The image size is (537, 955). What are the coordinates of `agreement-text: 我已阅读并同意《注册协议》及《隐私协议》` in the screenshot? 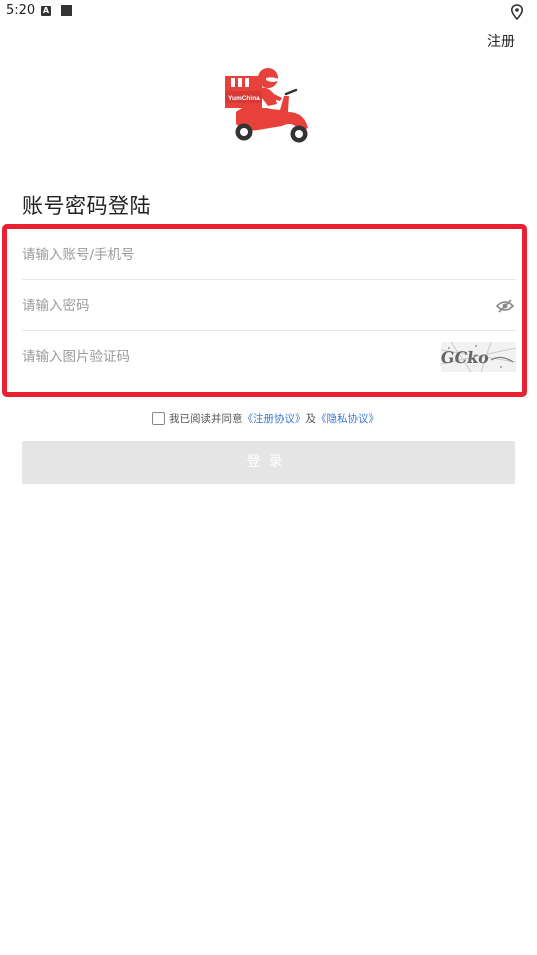 It's located at (274, 418).